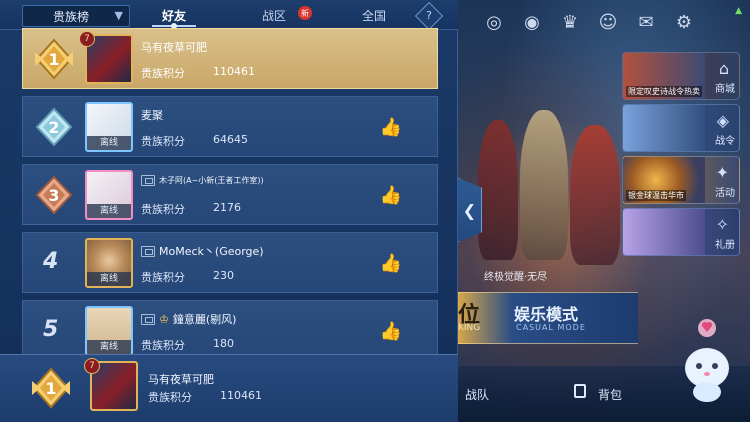  I want to click on bronze-medal-icon: 3, so click(54, 195).